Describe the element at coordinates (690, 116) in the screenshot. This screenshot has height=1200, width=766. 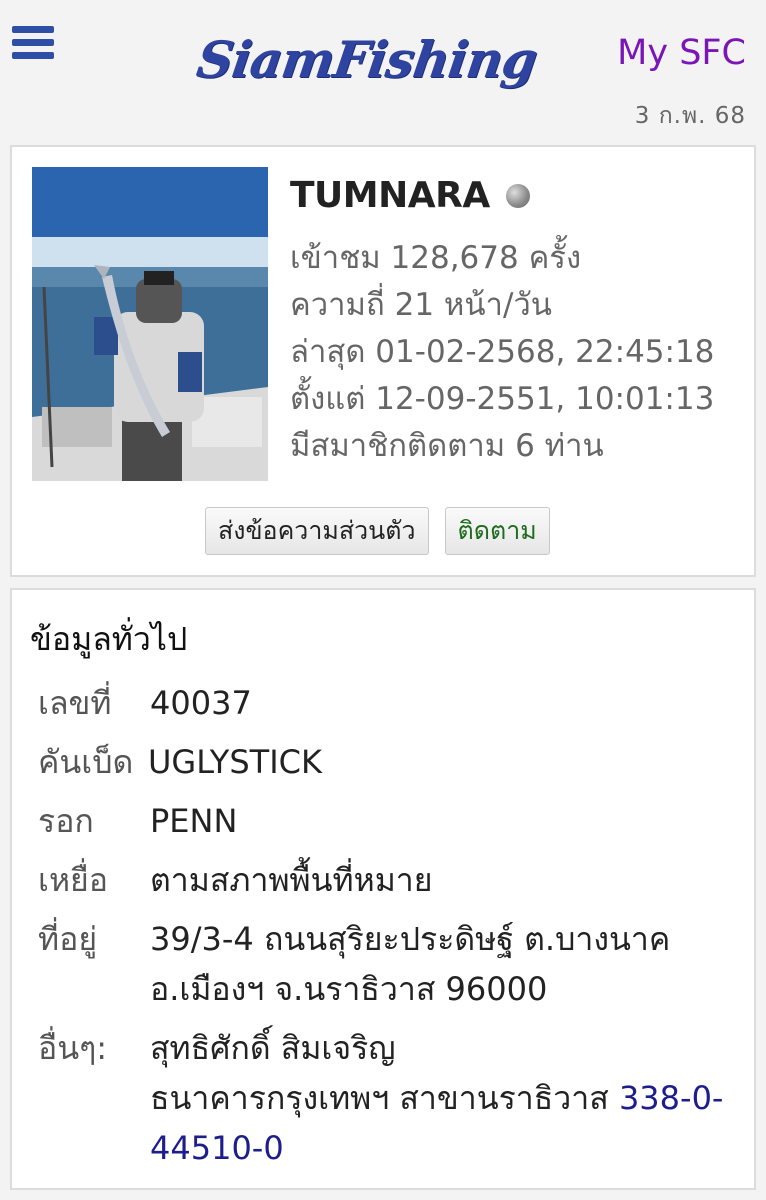
I see `current-date: 3 ก.พ. 68` at that location.